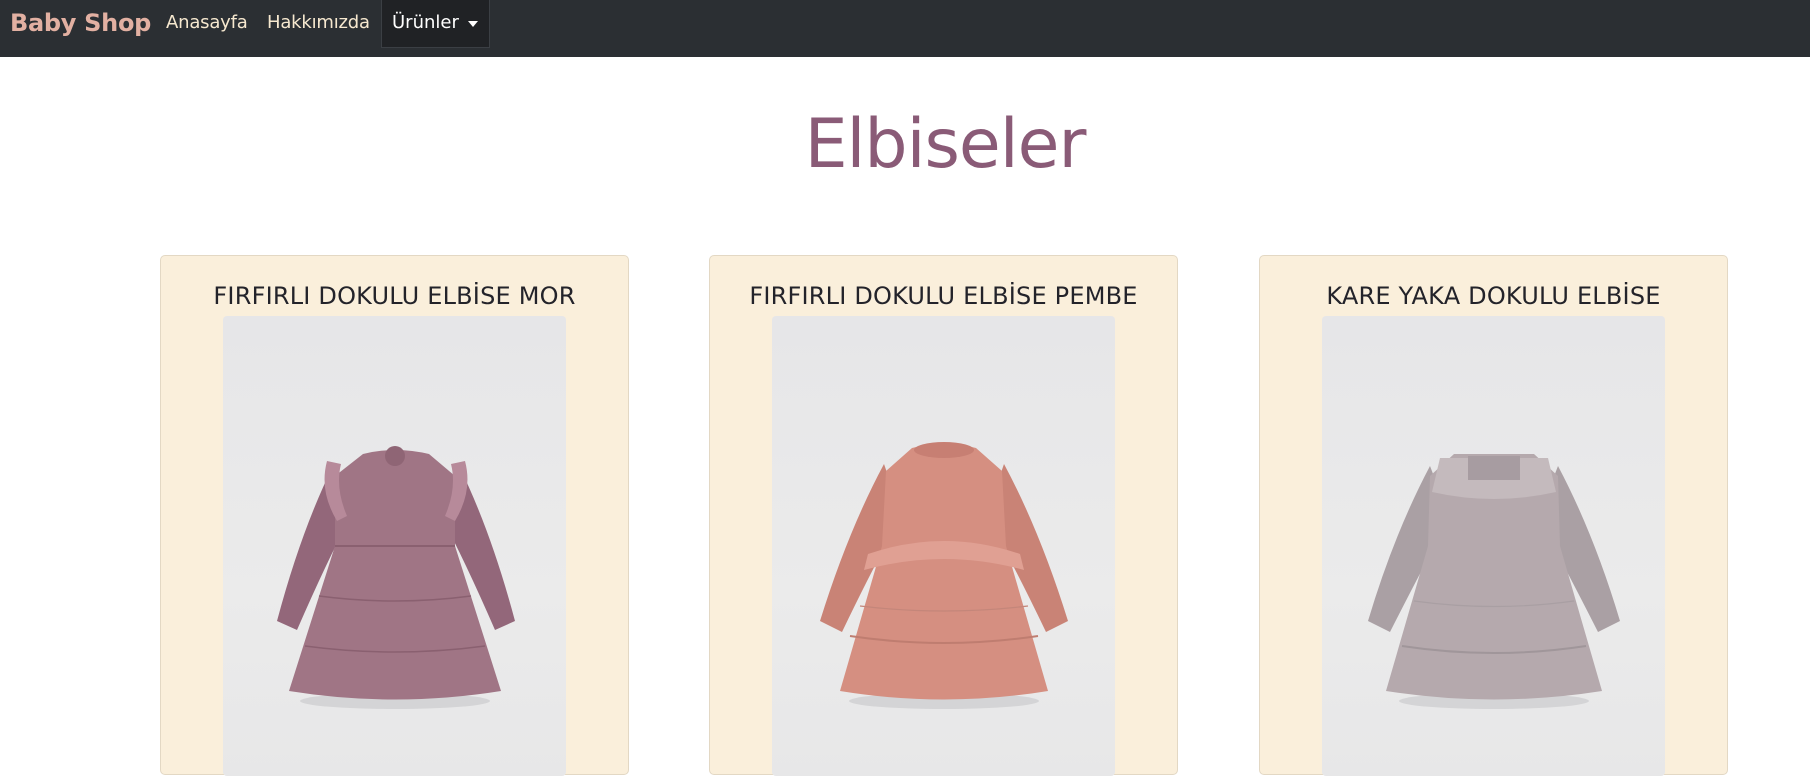 This screenshot has height=776, width=1810. I want to click on nav-dropdown-label: Ürünler, so click(425, 22).